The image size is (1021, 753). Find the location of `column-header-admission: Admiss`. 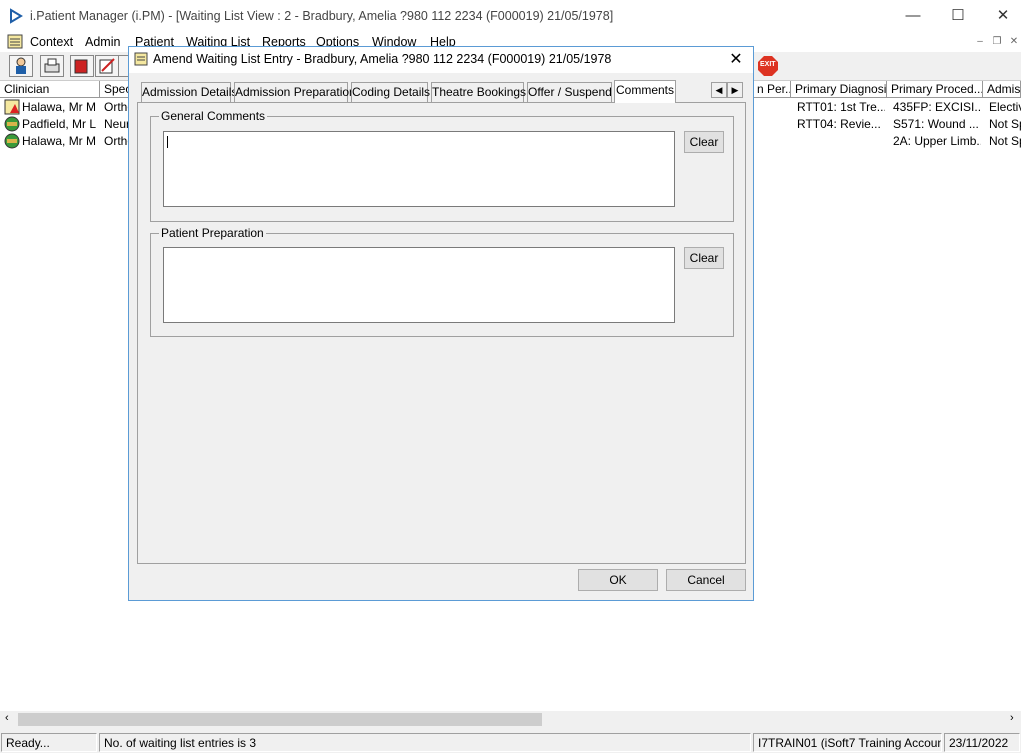

column-header-admission: Admiss is located at coordinates (1002, 89).